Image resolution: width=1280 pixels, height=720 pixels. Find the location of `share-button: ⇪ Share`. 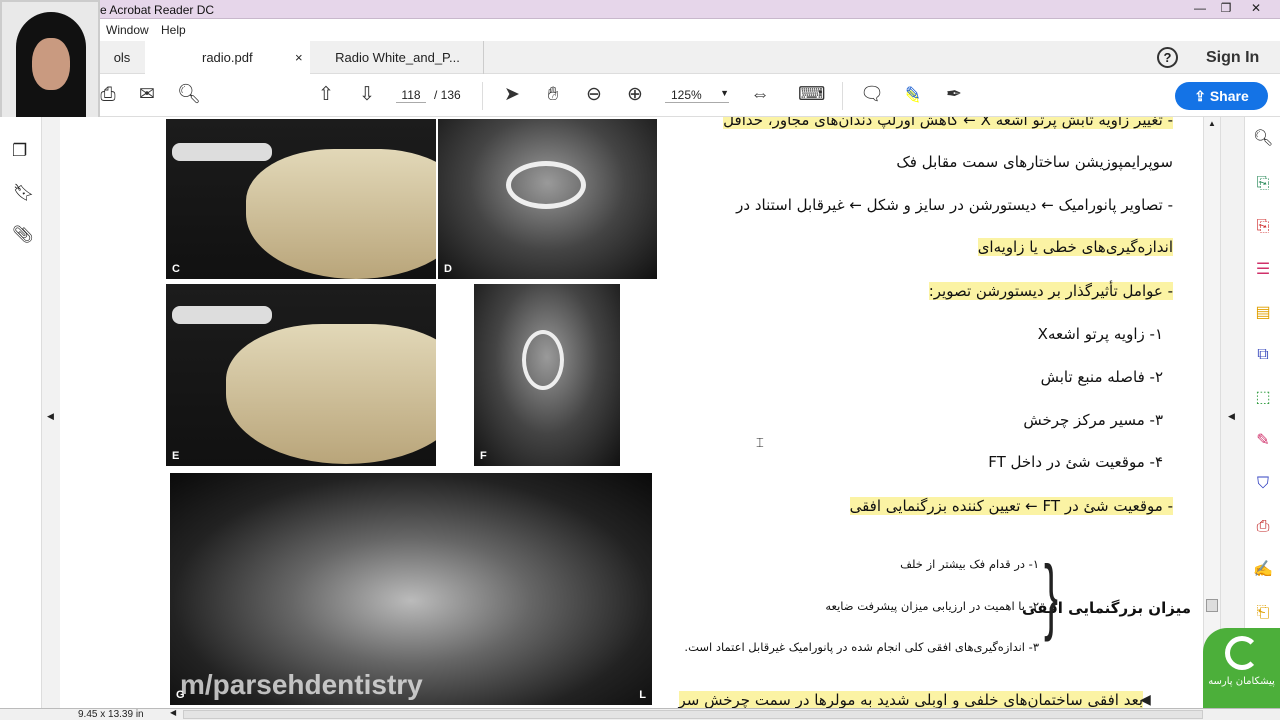

share-button: ⇪ Share is located at coordinates (1221, 96).